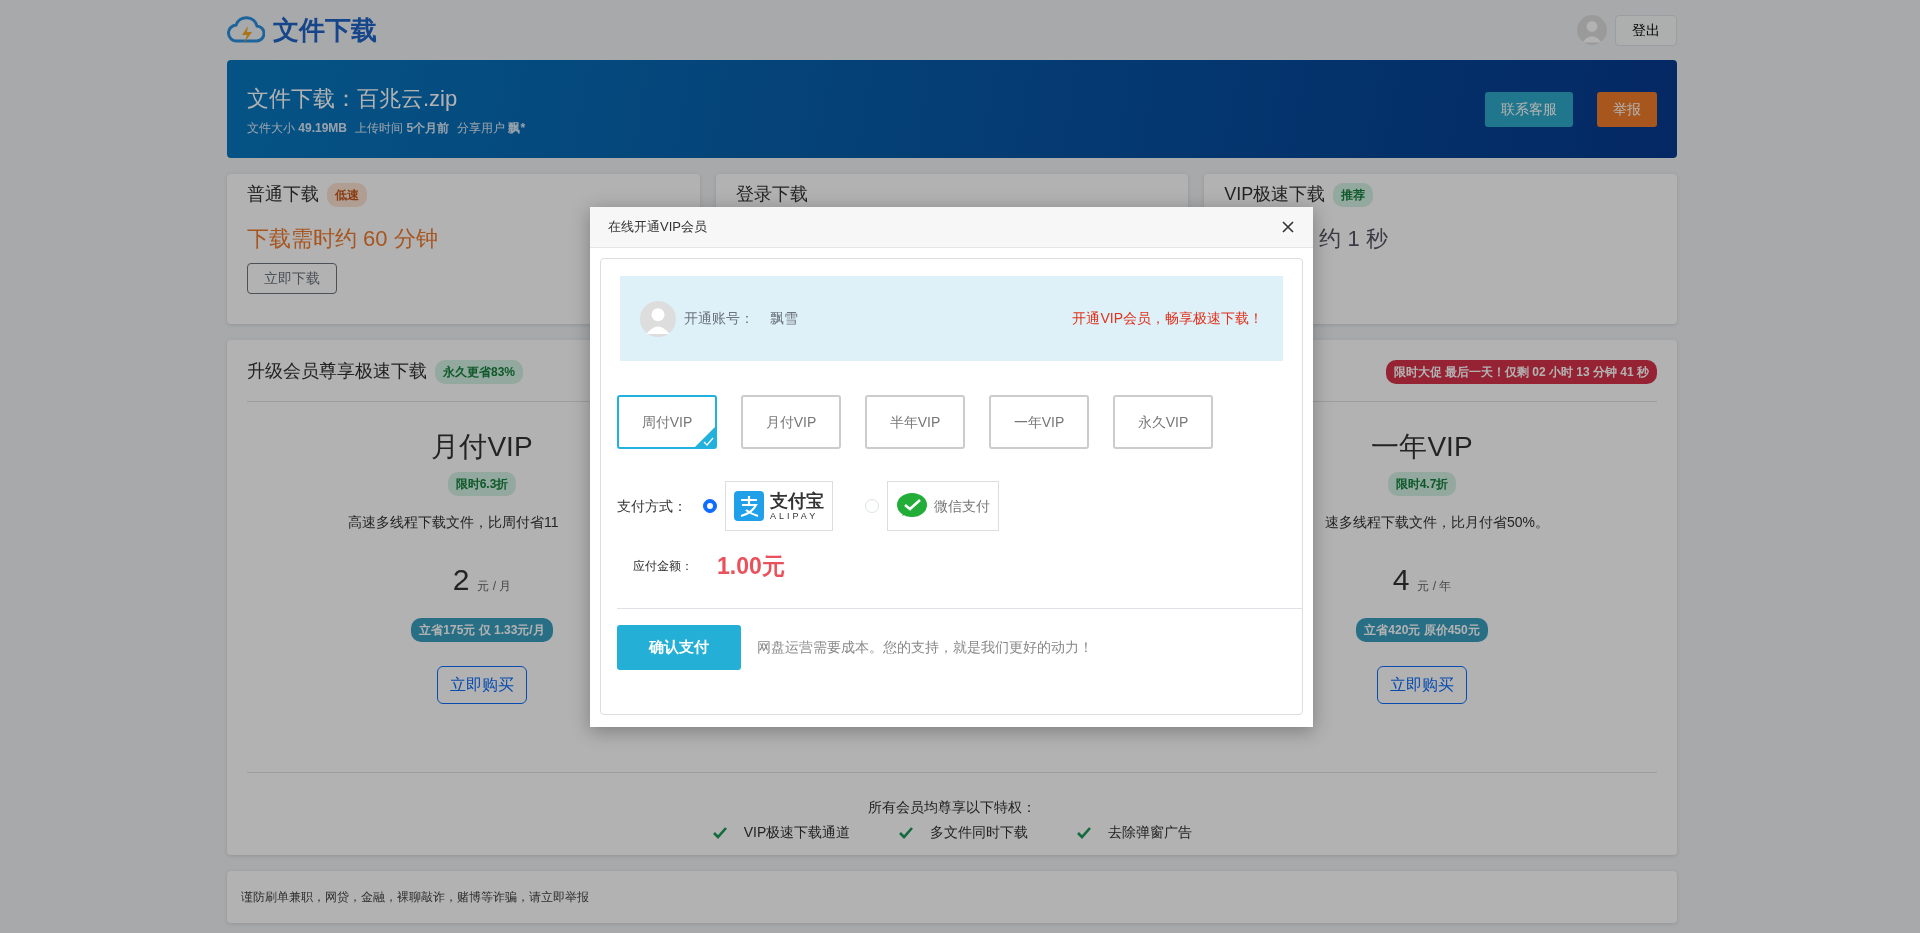 Image resolution: width=1920 pixels, height=933 pixels. What do you see at coordinates (771, 194) in the screenshot?
I see `card-title: 登录下载` at bounding box center [771, 194].